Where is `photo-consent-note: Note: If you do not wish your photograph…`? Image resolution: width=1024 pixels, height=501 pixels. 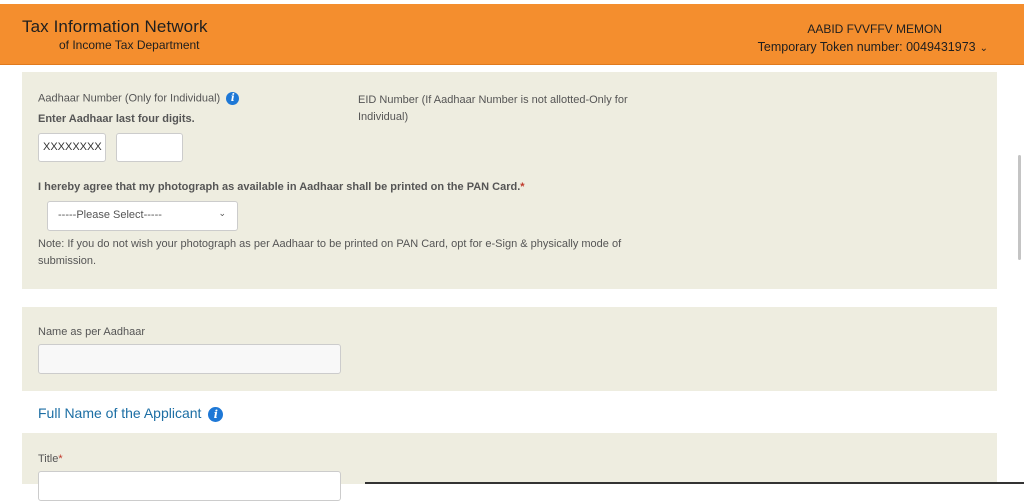
photo-consent-note: Note: If you do not wish your photograph… is located at coordinates (330, 252).